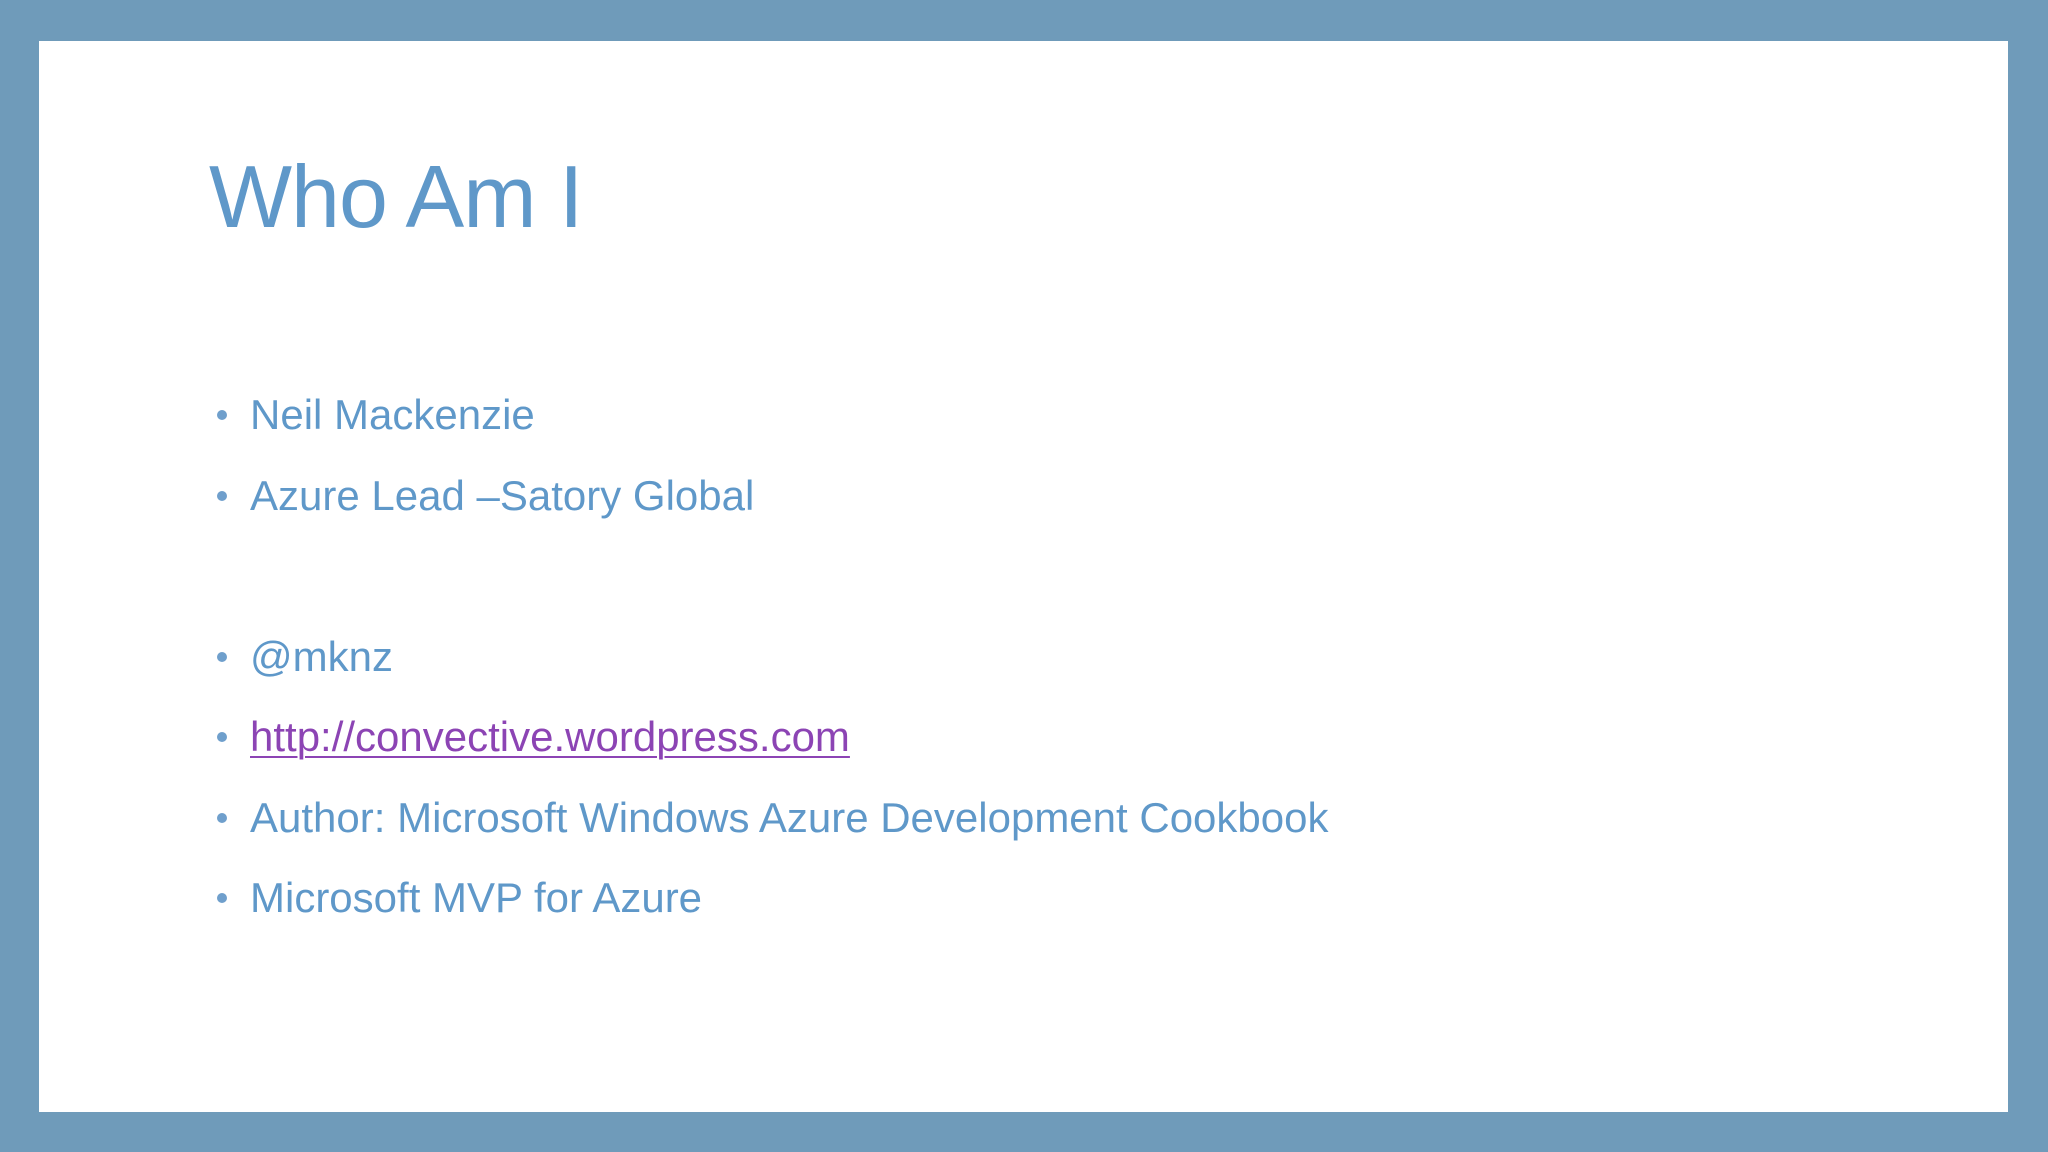  I want to click on bullet-text: @mknz, so click(321, 656).